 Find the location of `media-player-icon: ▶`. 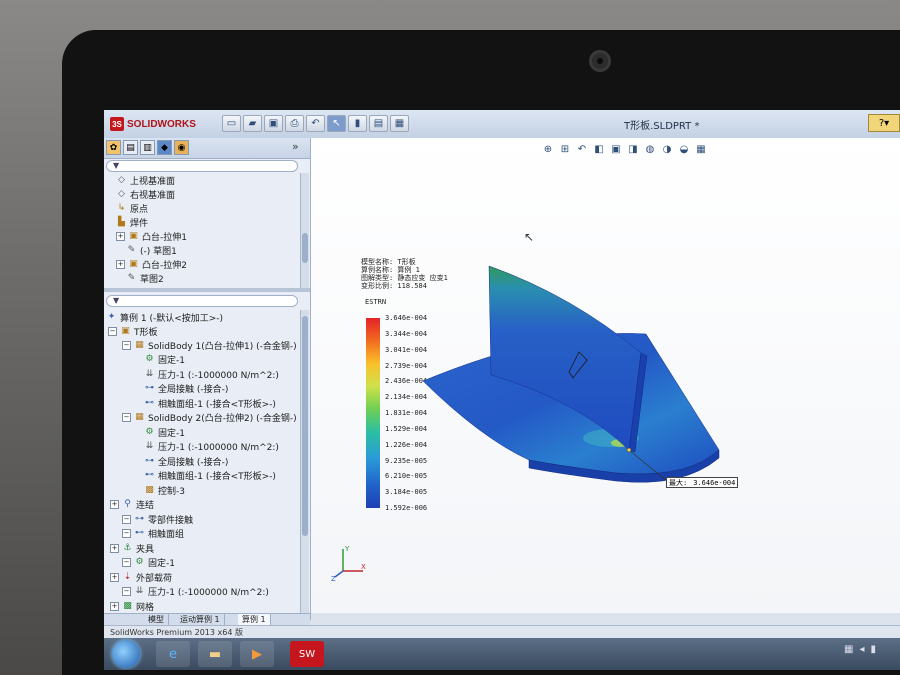

media-player-icon: ▶ is located at coordinates (257, 654).